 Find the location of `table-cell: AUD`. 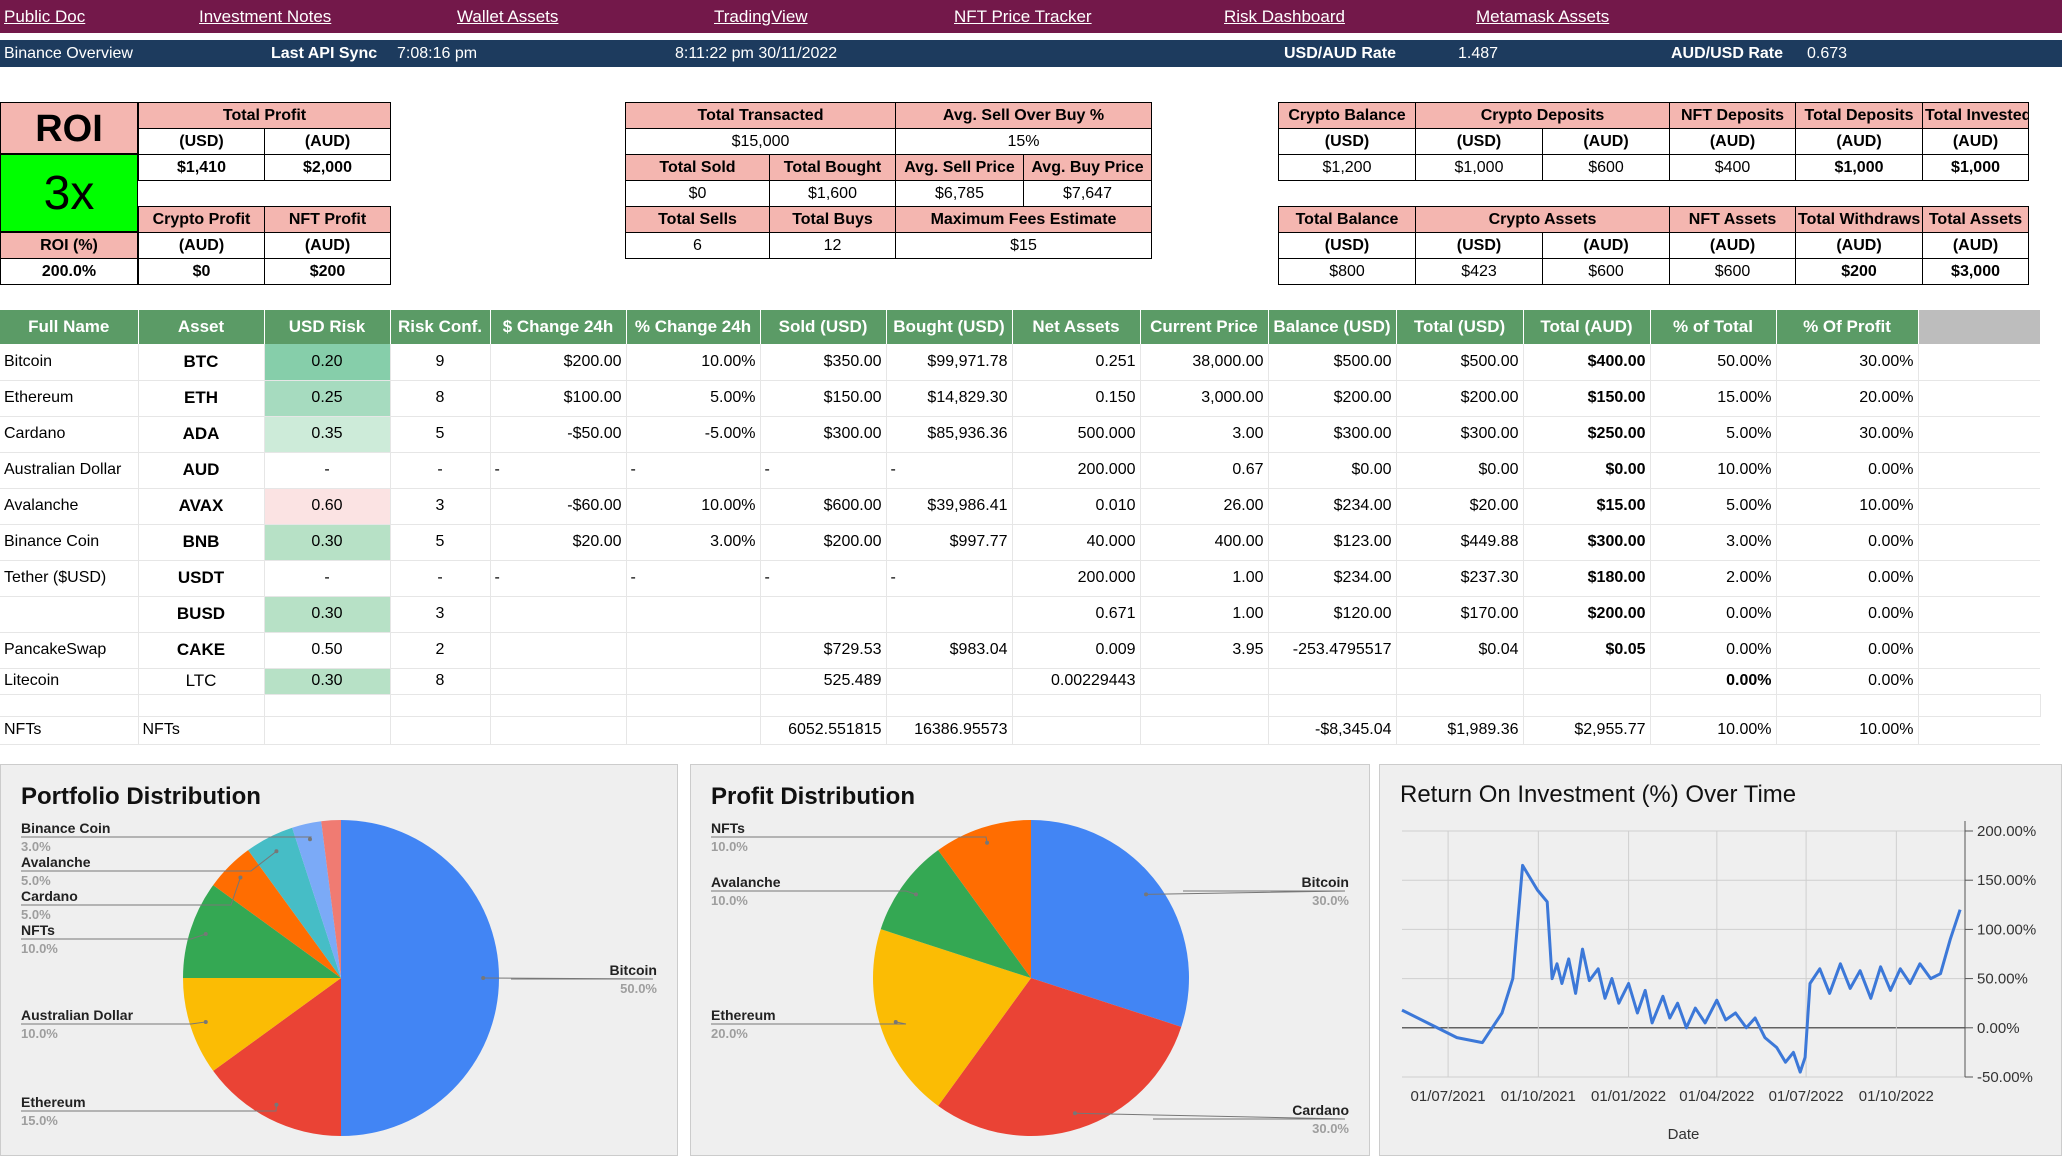

table-cell: AUD is located at coordinates (201, 470).